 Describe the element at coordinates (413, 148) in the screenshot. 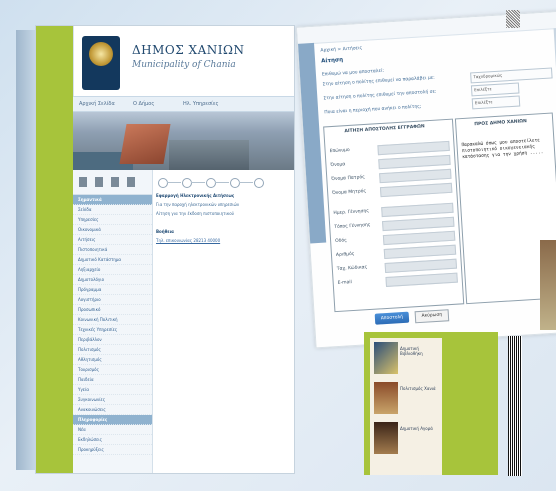

I see `surname-input` at that location.